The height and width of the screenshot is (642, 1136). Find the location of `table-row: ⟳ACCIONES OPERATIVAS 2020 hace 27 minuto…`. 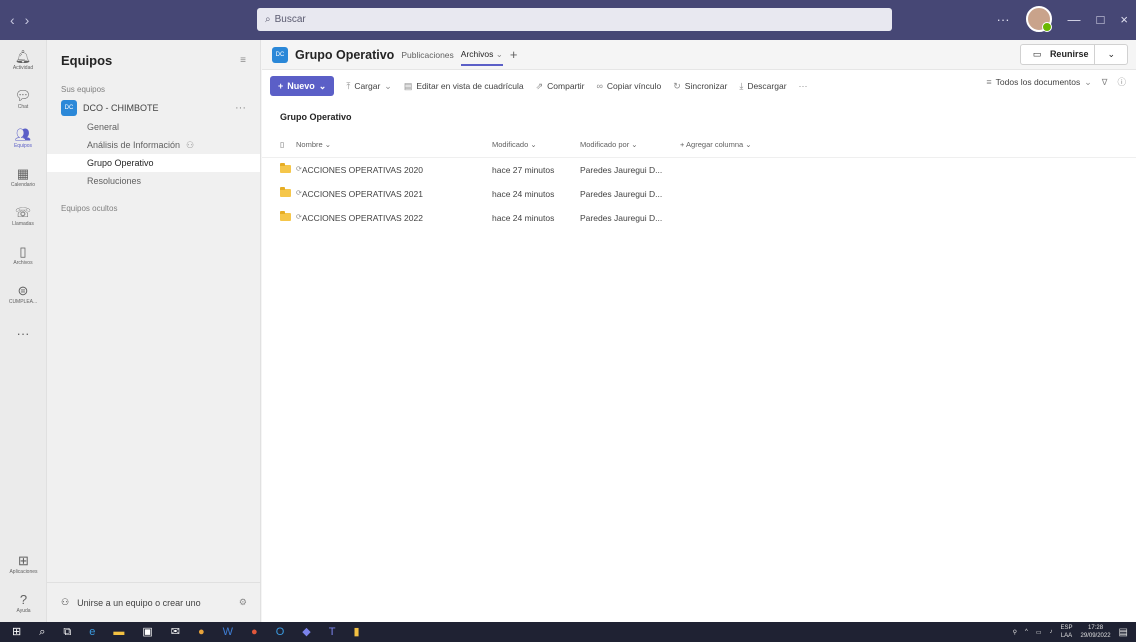

table-row: ⟳ACCIONES OPERATIVAS 2020 hace 27 minuto… is located at coordinates (699, 170).